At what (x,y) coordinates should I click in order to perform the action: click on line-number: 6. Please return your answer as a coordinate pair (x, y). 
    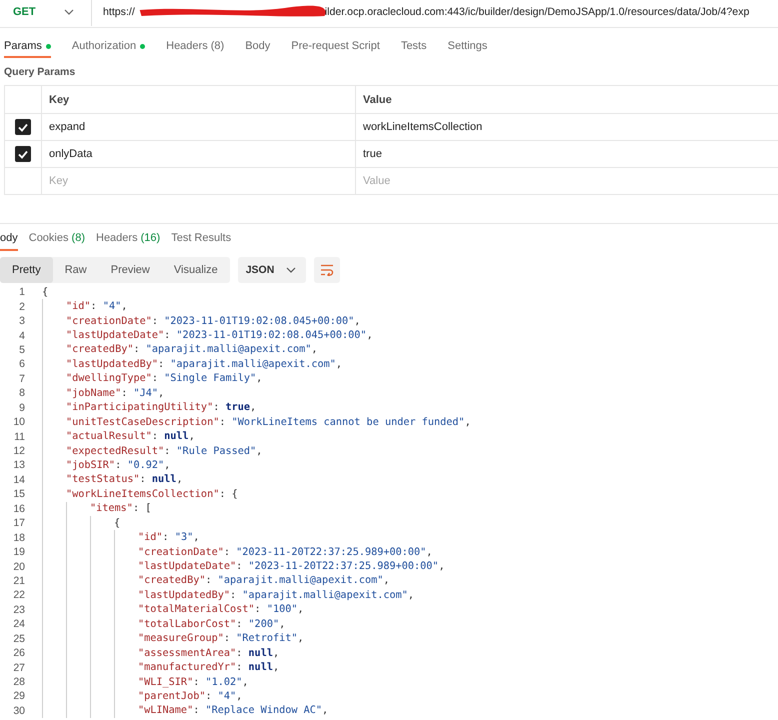
    Looking at the image, I should click on (21, 364).